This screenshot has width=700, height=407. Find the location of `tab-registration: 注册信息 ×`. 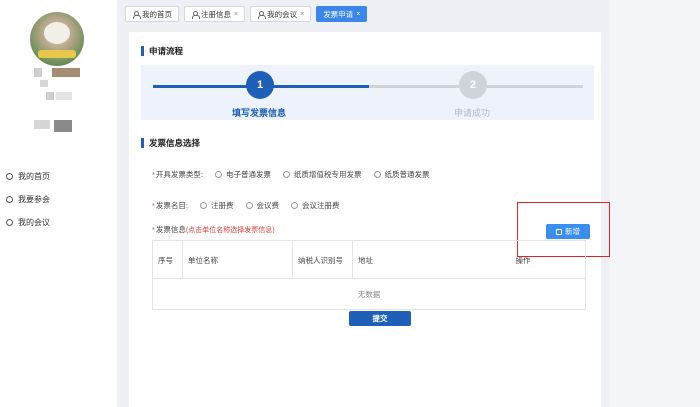

tab-registration: 注册信息 × is located at coordinates (215, 14).